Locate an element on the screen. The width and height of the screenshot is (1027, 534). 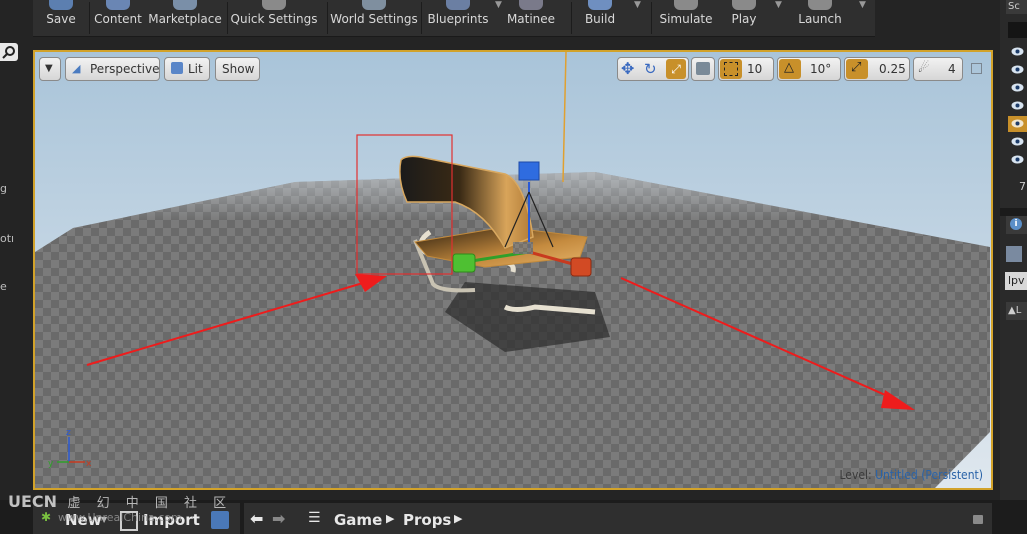
simulate-button: Simulate is located at coordinates (686, 18).